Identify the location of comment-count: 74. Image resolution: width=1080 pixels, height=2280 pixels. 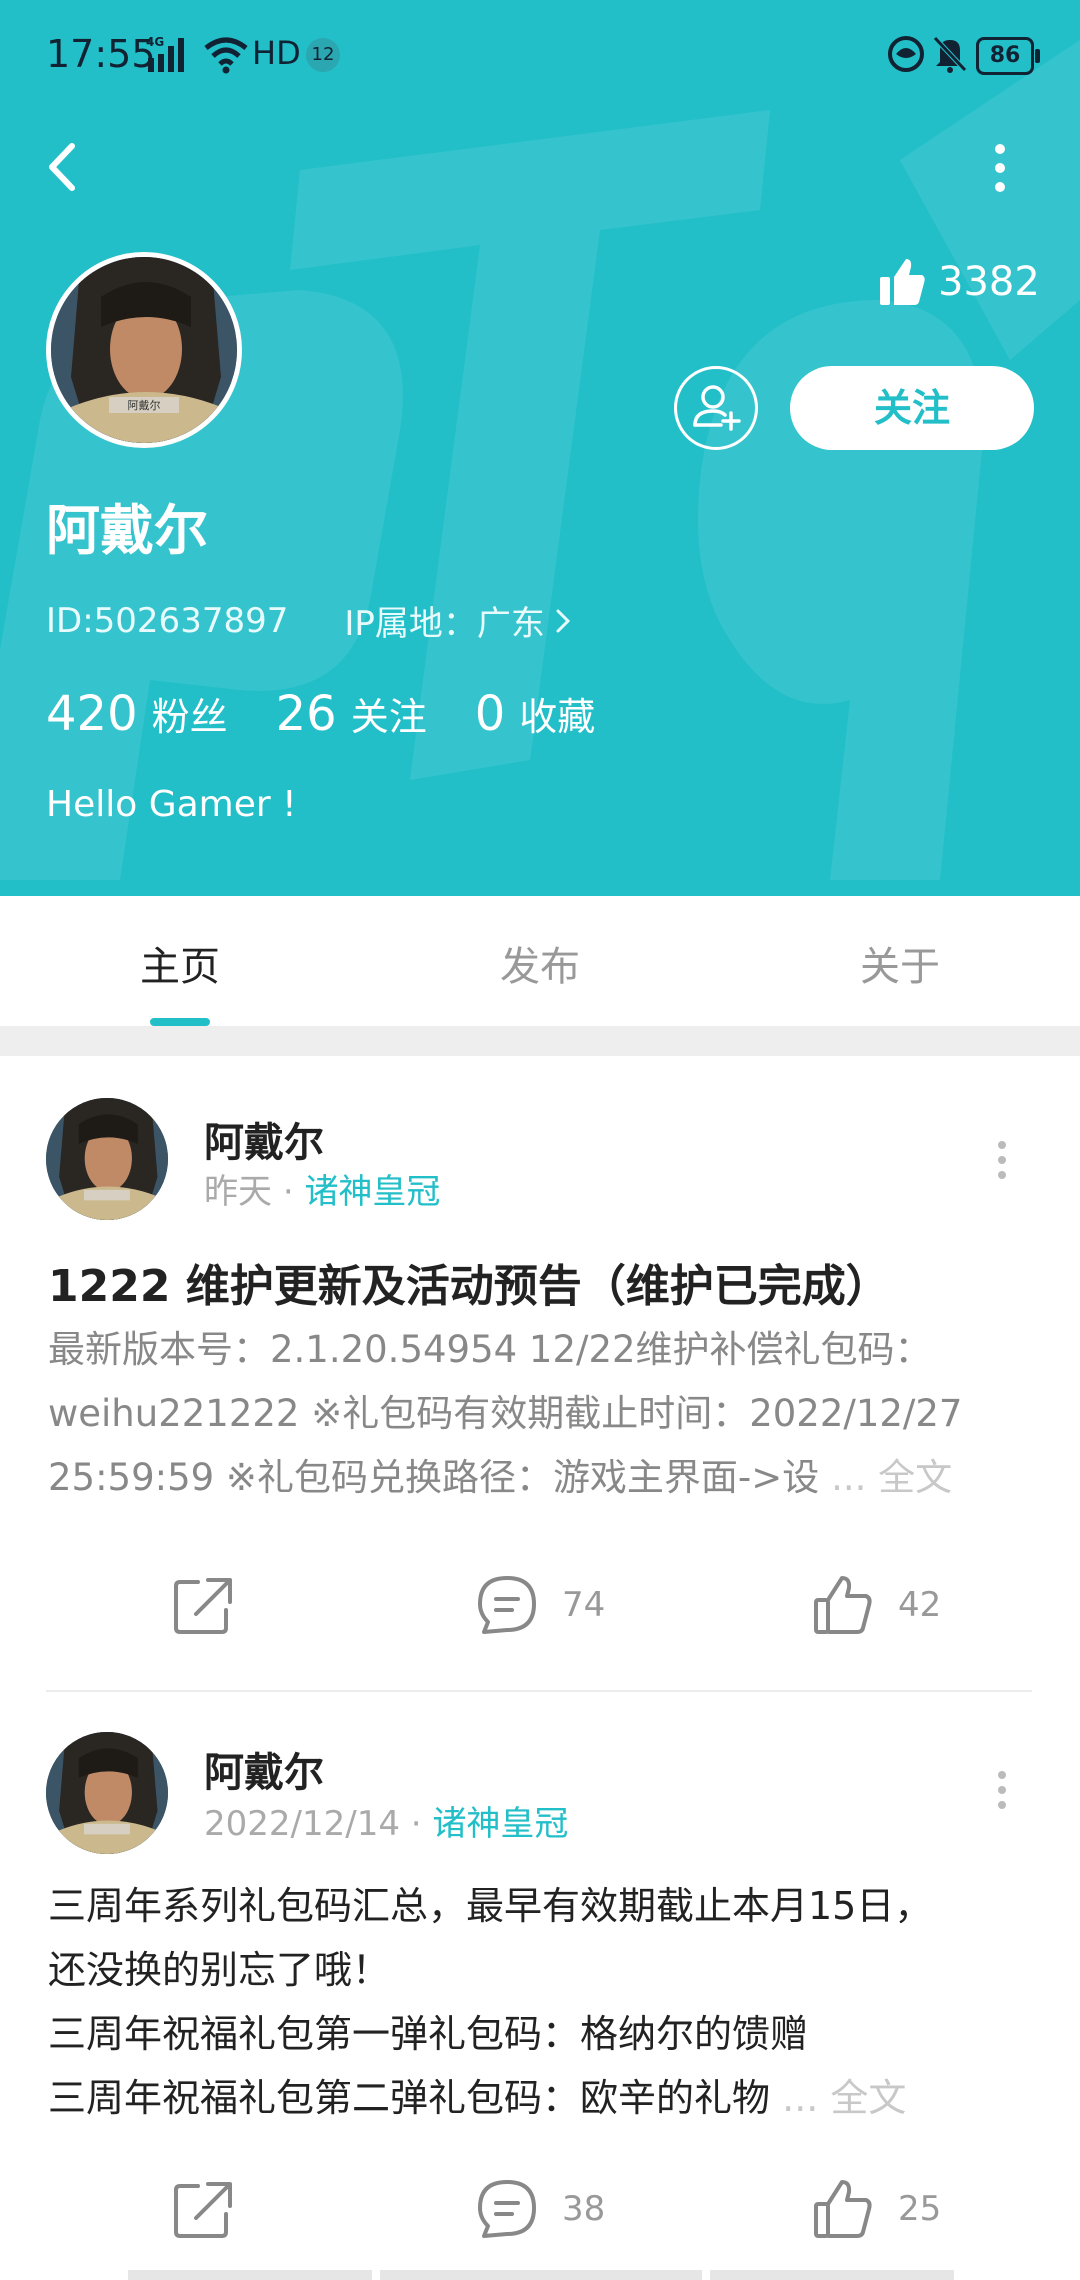
(584, 1605).